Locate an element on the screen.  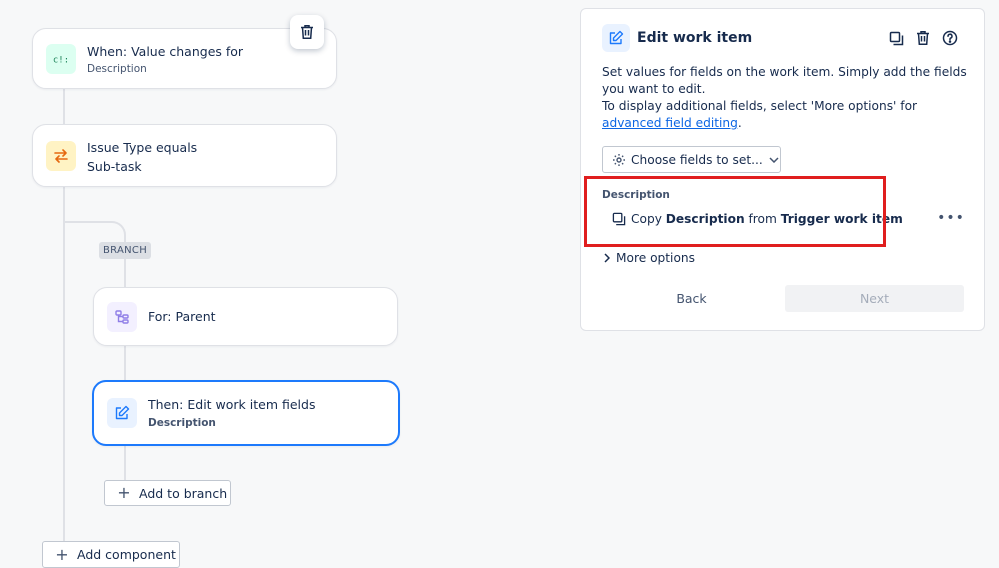
card-title: For: Parent is located at coordinates (182, 316).